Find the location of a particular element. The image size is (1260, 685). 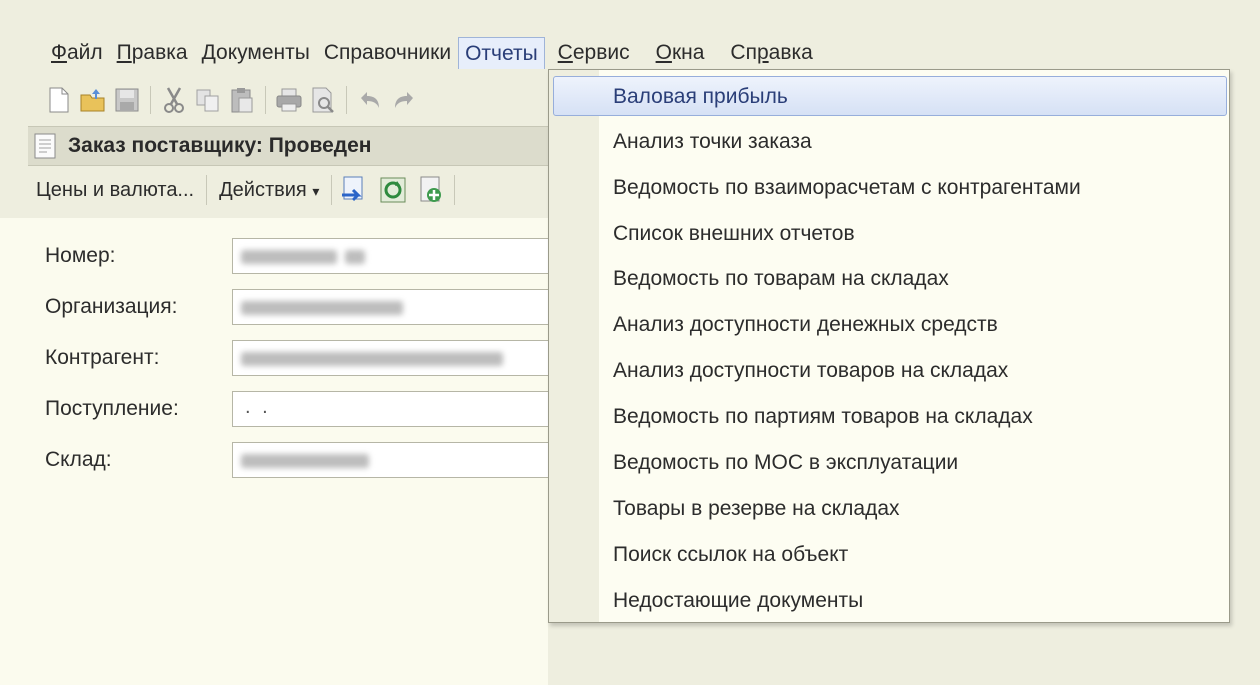

menu-documents: Документы is located at coordinates (256, 53).